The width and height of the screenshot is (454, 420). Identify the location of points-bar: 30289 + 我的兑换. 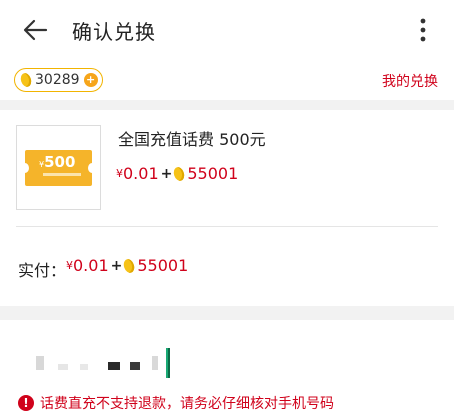
(227, 80).